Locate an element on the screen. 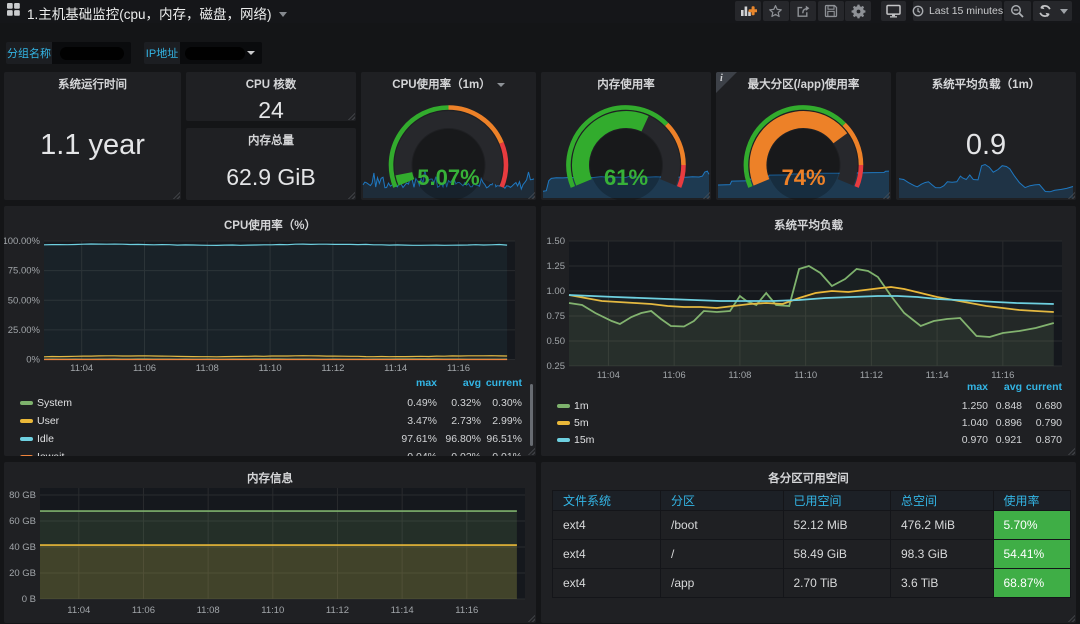 The width and height of the screenshot is (1080, 624). svg-text: 1.00 is located at coordinates (556, 291).